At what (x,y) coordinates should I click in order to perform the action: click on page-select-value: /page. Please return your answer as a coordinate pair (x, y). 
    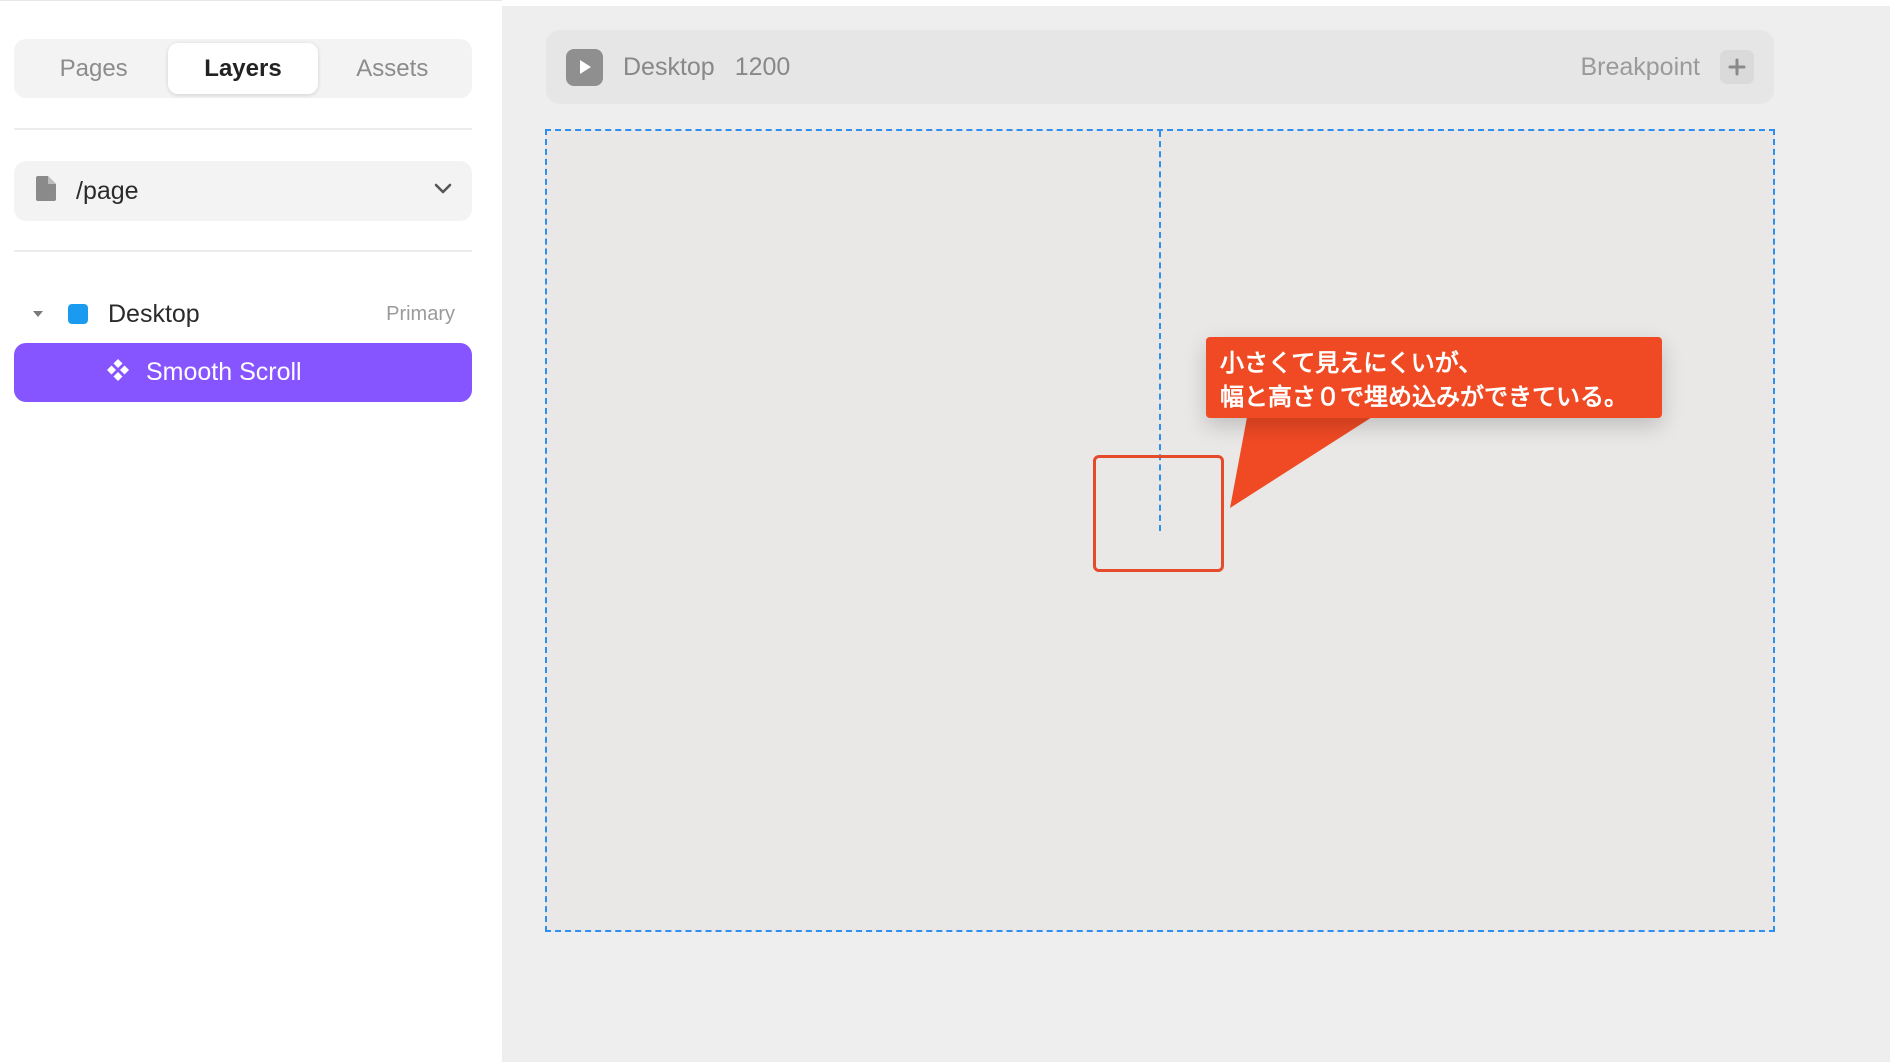
    Looking at the image, I should click on (107, 190).